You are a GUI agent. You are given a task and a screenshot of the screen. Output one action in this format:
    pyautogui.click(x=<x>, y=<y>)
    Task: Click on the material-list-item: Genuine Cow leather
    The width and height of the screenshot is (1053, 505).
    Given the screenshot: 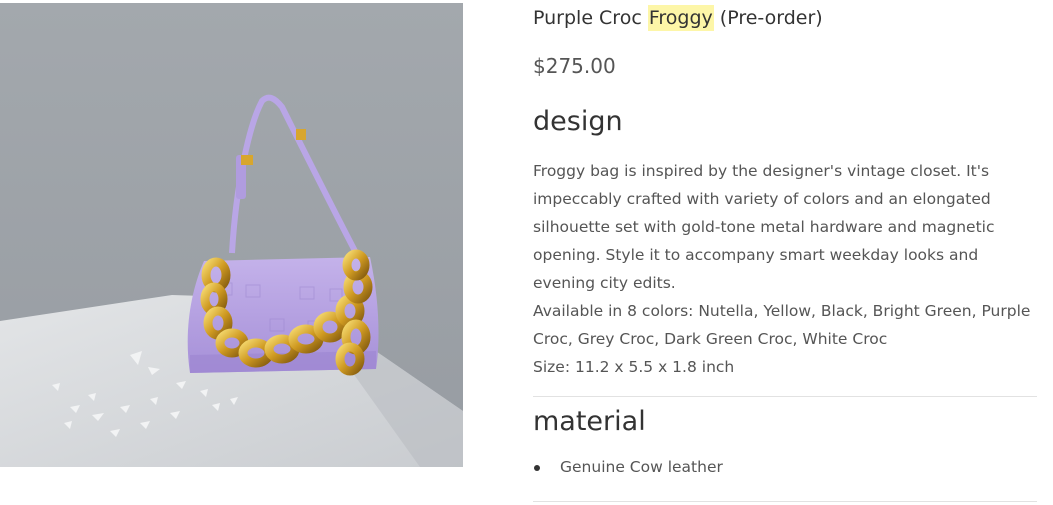 What is the action you would take?
    pyautogui.click(x=628, y=467)
    